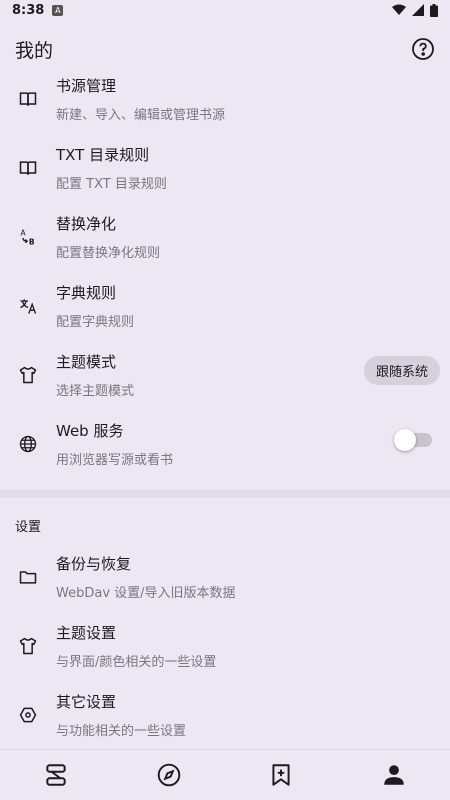 The image size is (450, 800). I want to click on item-title: 替换净化, so click(86, 223).